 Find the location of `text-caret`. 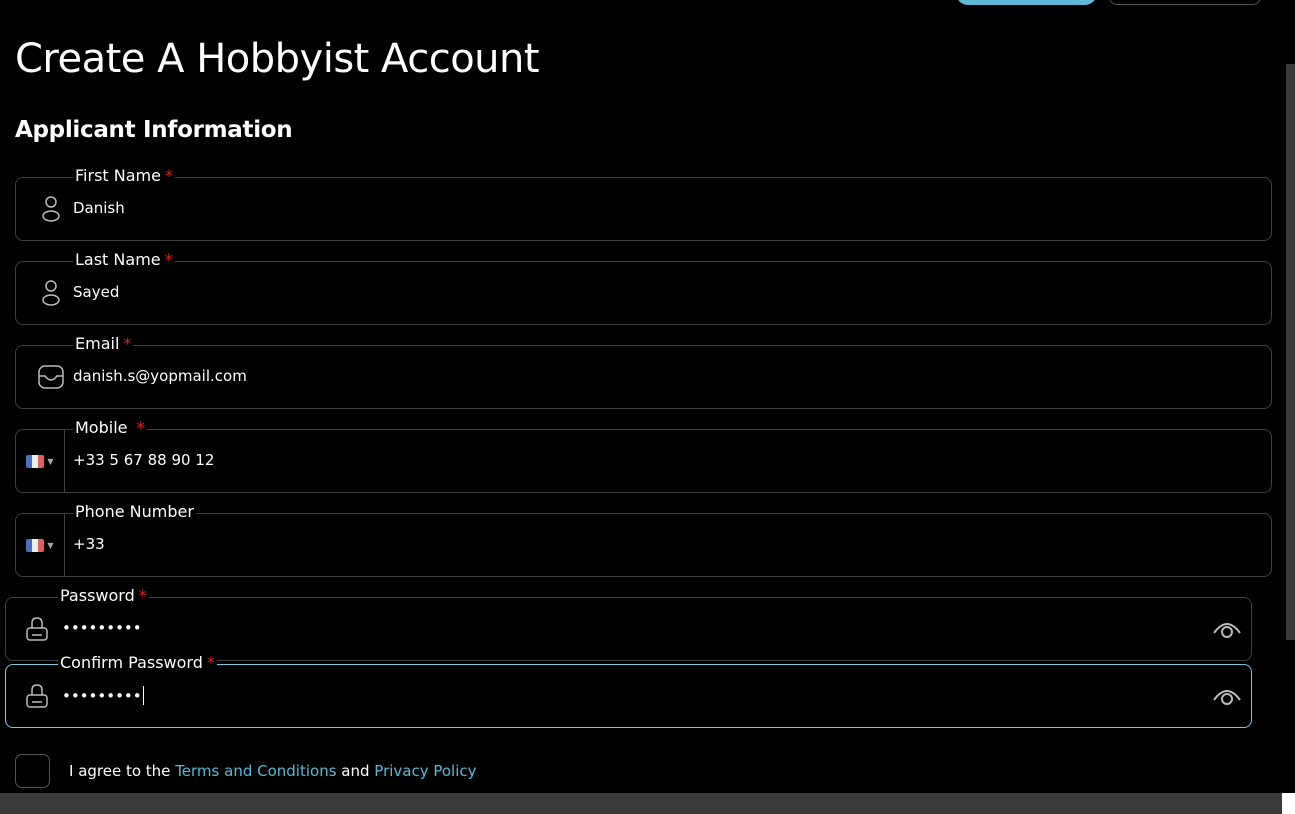

text-caret is located at coordinates (143, 695).